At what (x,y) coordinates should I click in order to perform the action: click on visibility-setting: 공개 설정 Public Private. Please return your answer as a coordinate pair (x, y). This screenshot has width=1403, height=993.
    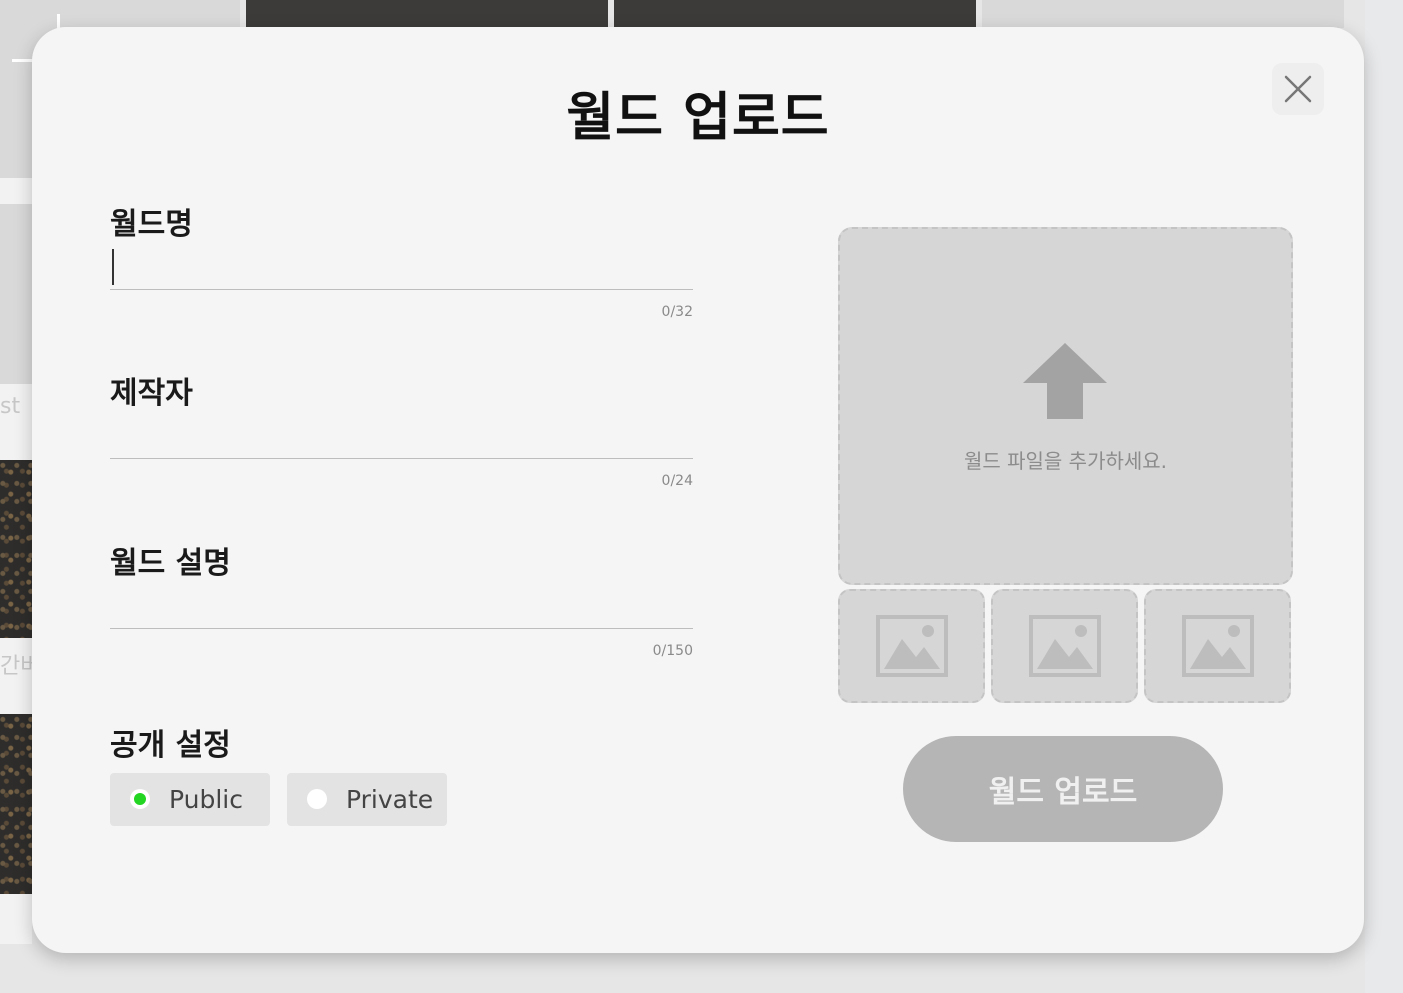
    Looking at the image, I should click on (401, 773).